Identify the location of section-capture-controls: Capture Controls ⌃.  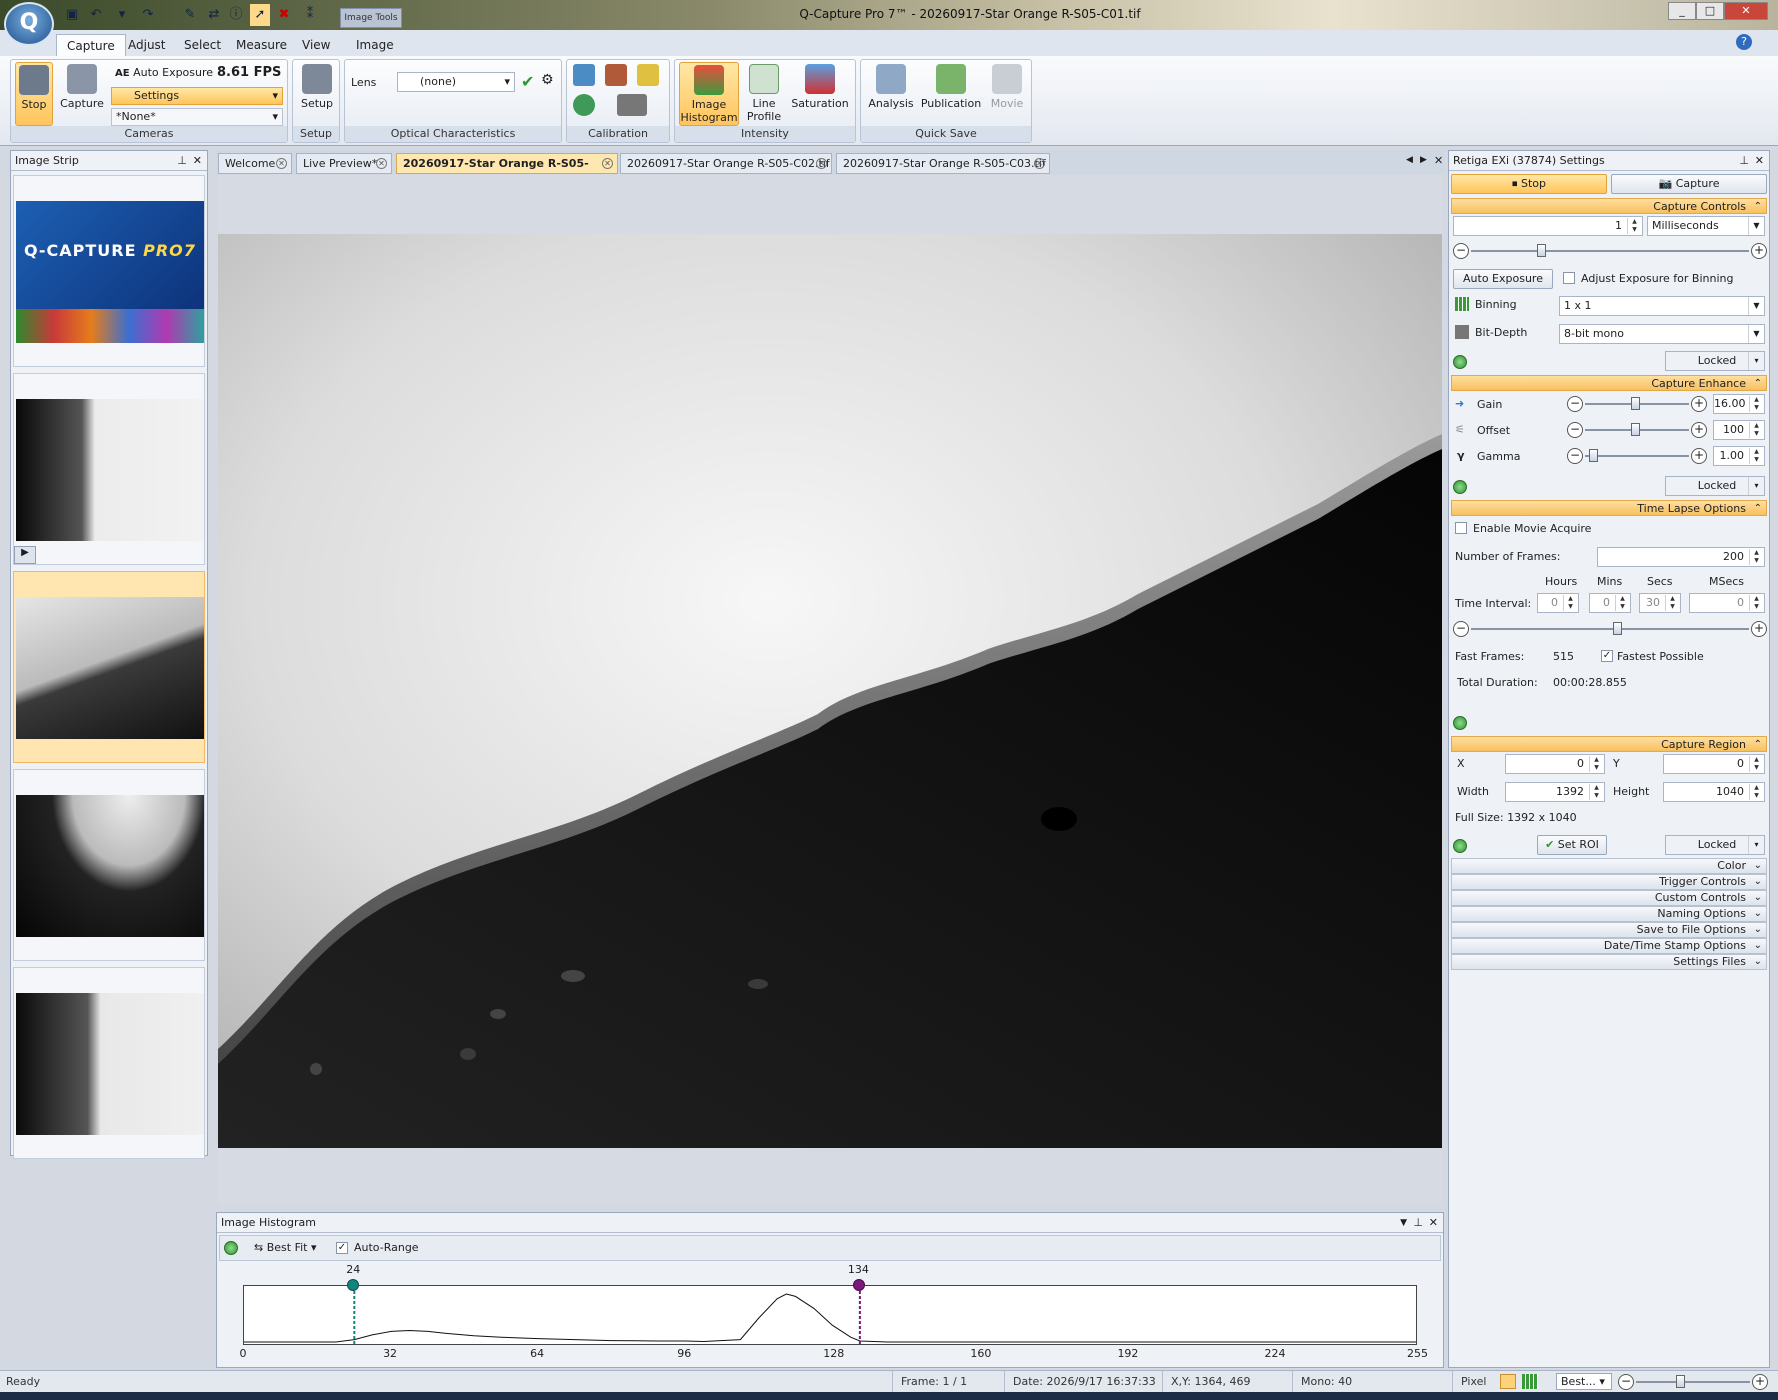
(1609, 206).